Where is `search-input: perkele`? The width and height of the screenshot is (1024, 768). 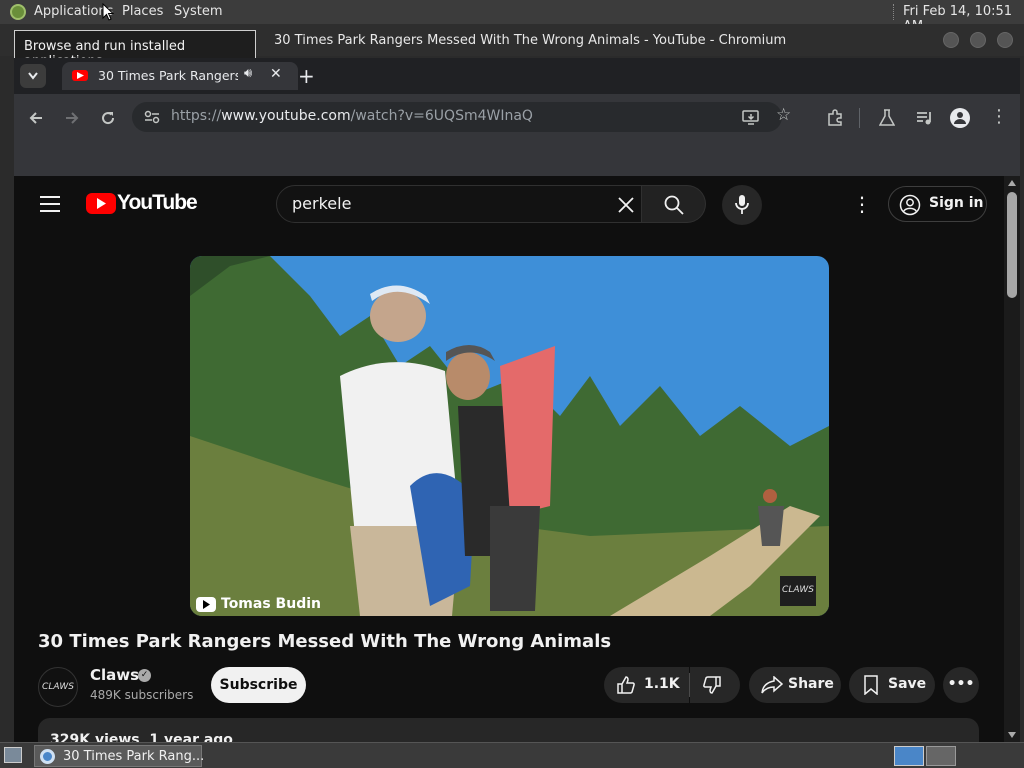
search-input: perkele is located at coordinates (459, 204).